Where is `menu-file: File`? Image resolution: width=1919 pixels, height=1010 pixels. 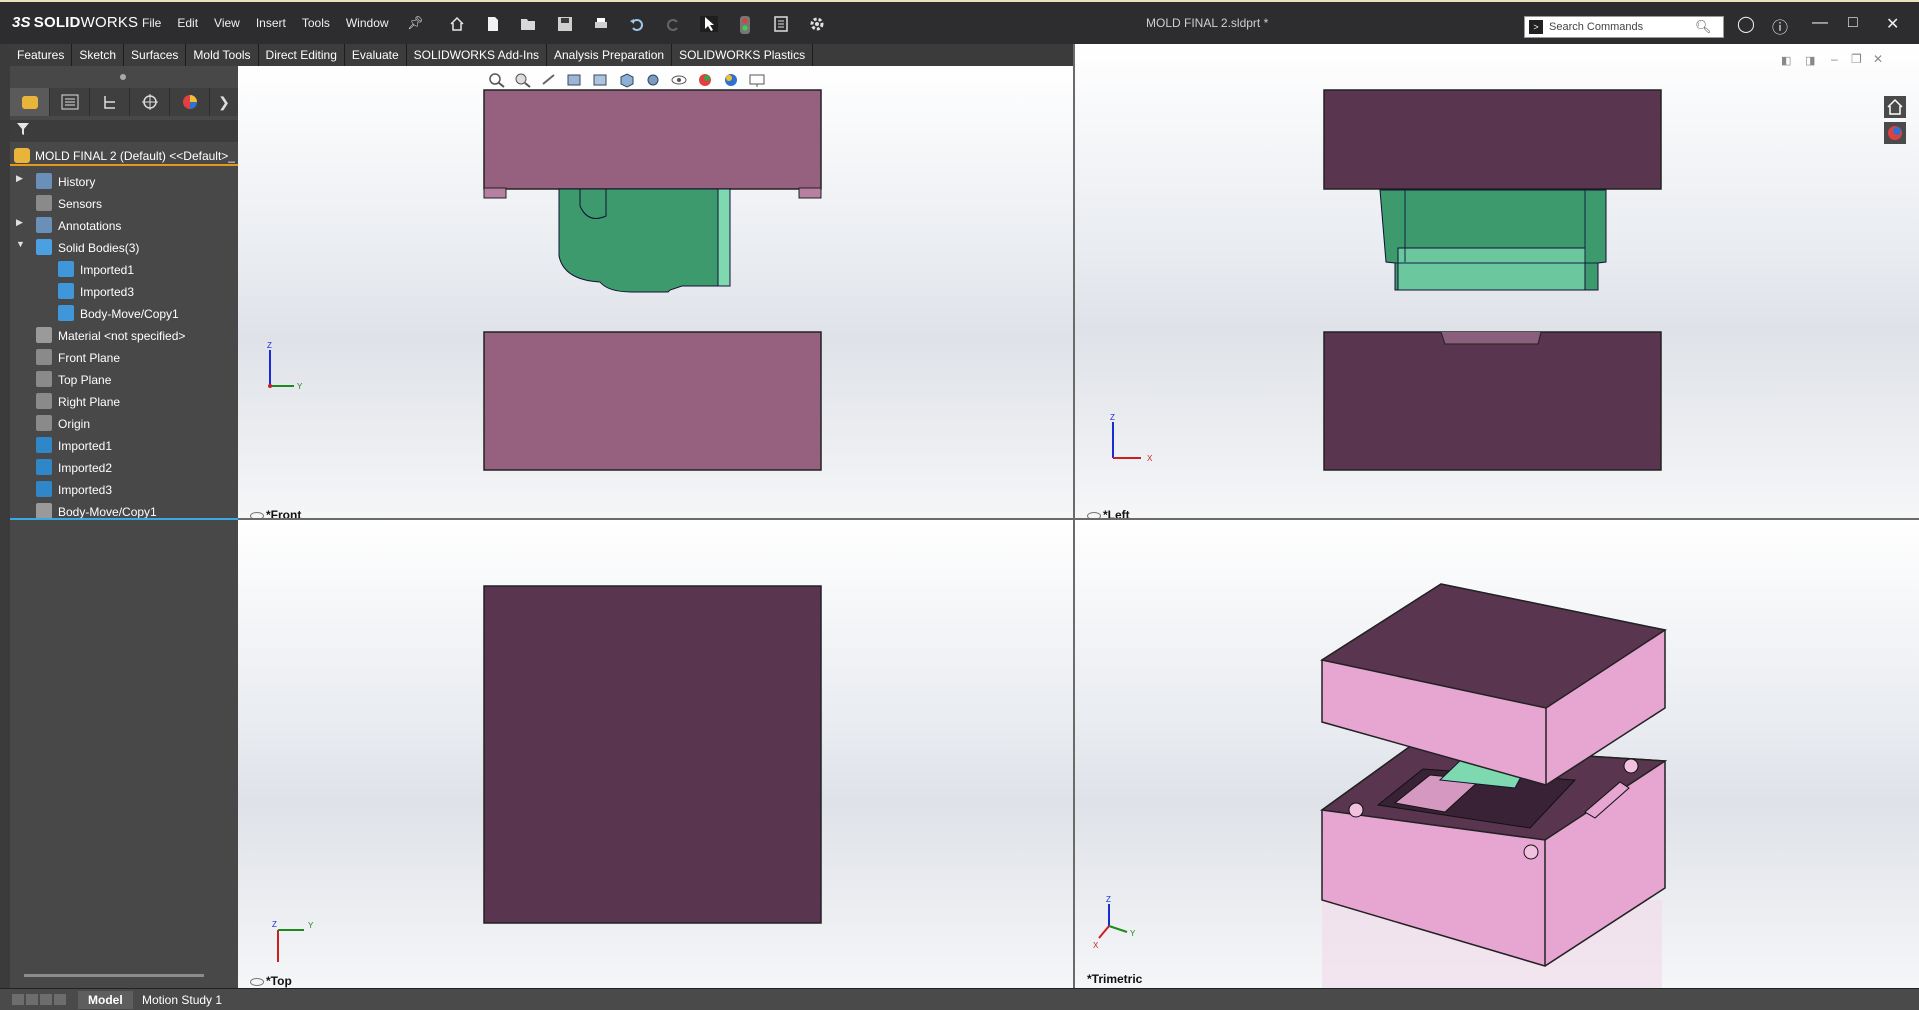
menu-file: File is located at coordinates (151, 23).